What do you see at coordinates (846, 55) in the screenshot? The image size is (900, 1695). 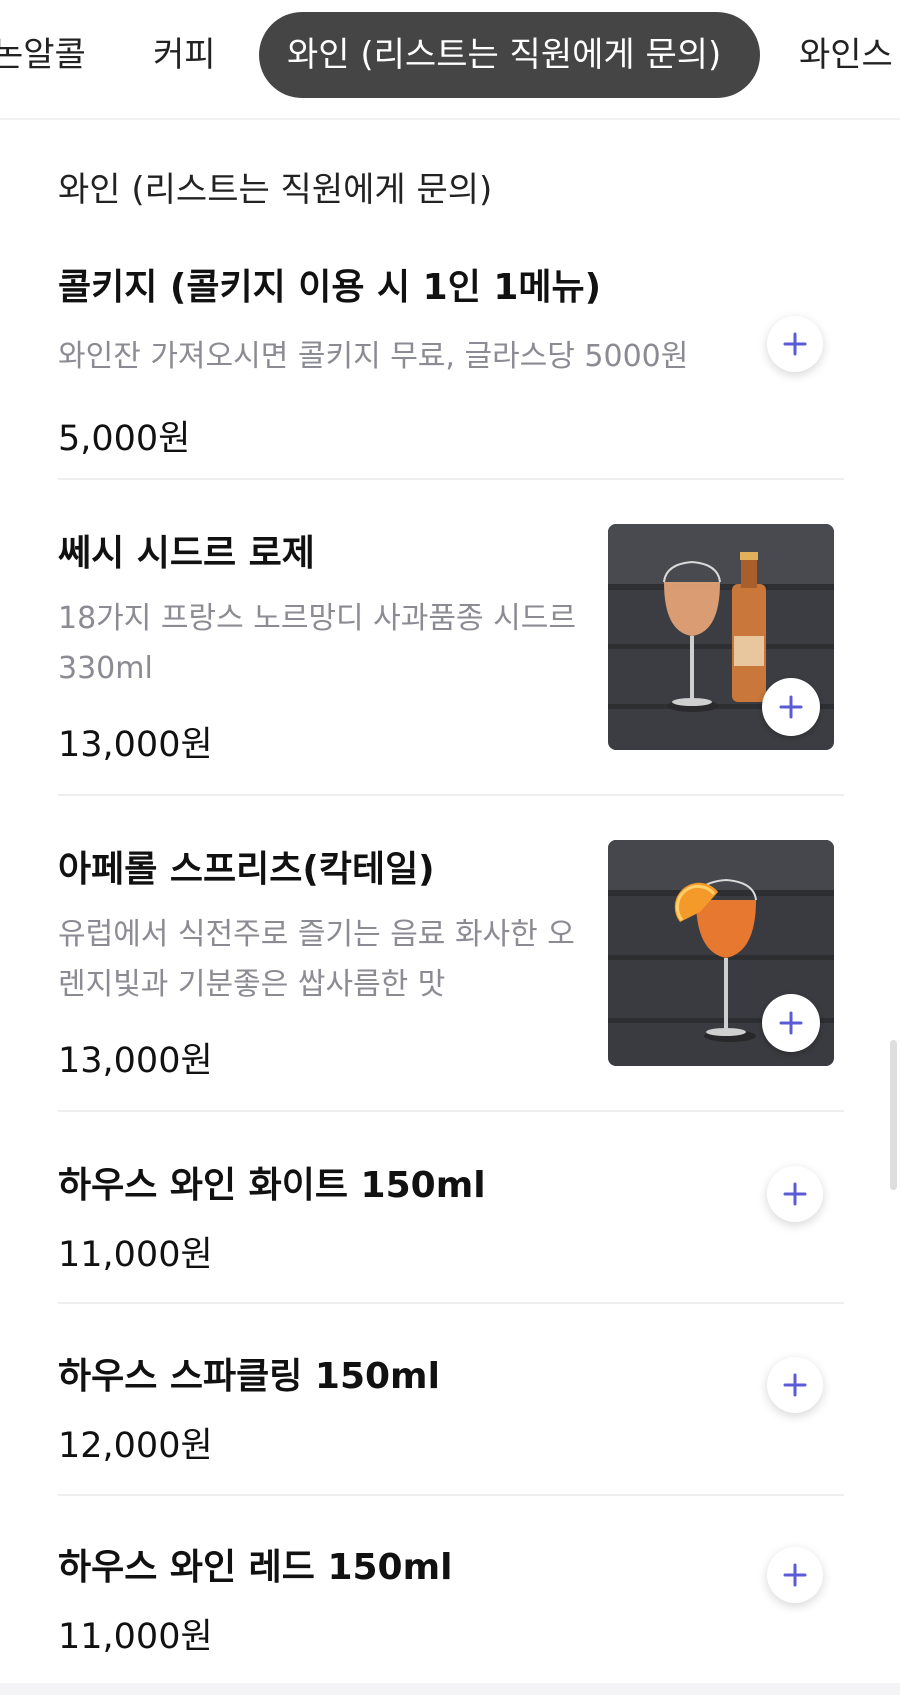 I see `tab-wine-s: 와인스` at bounding box center [846, 55].